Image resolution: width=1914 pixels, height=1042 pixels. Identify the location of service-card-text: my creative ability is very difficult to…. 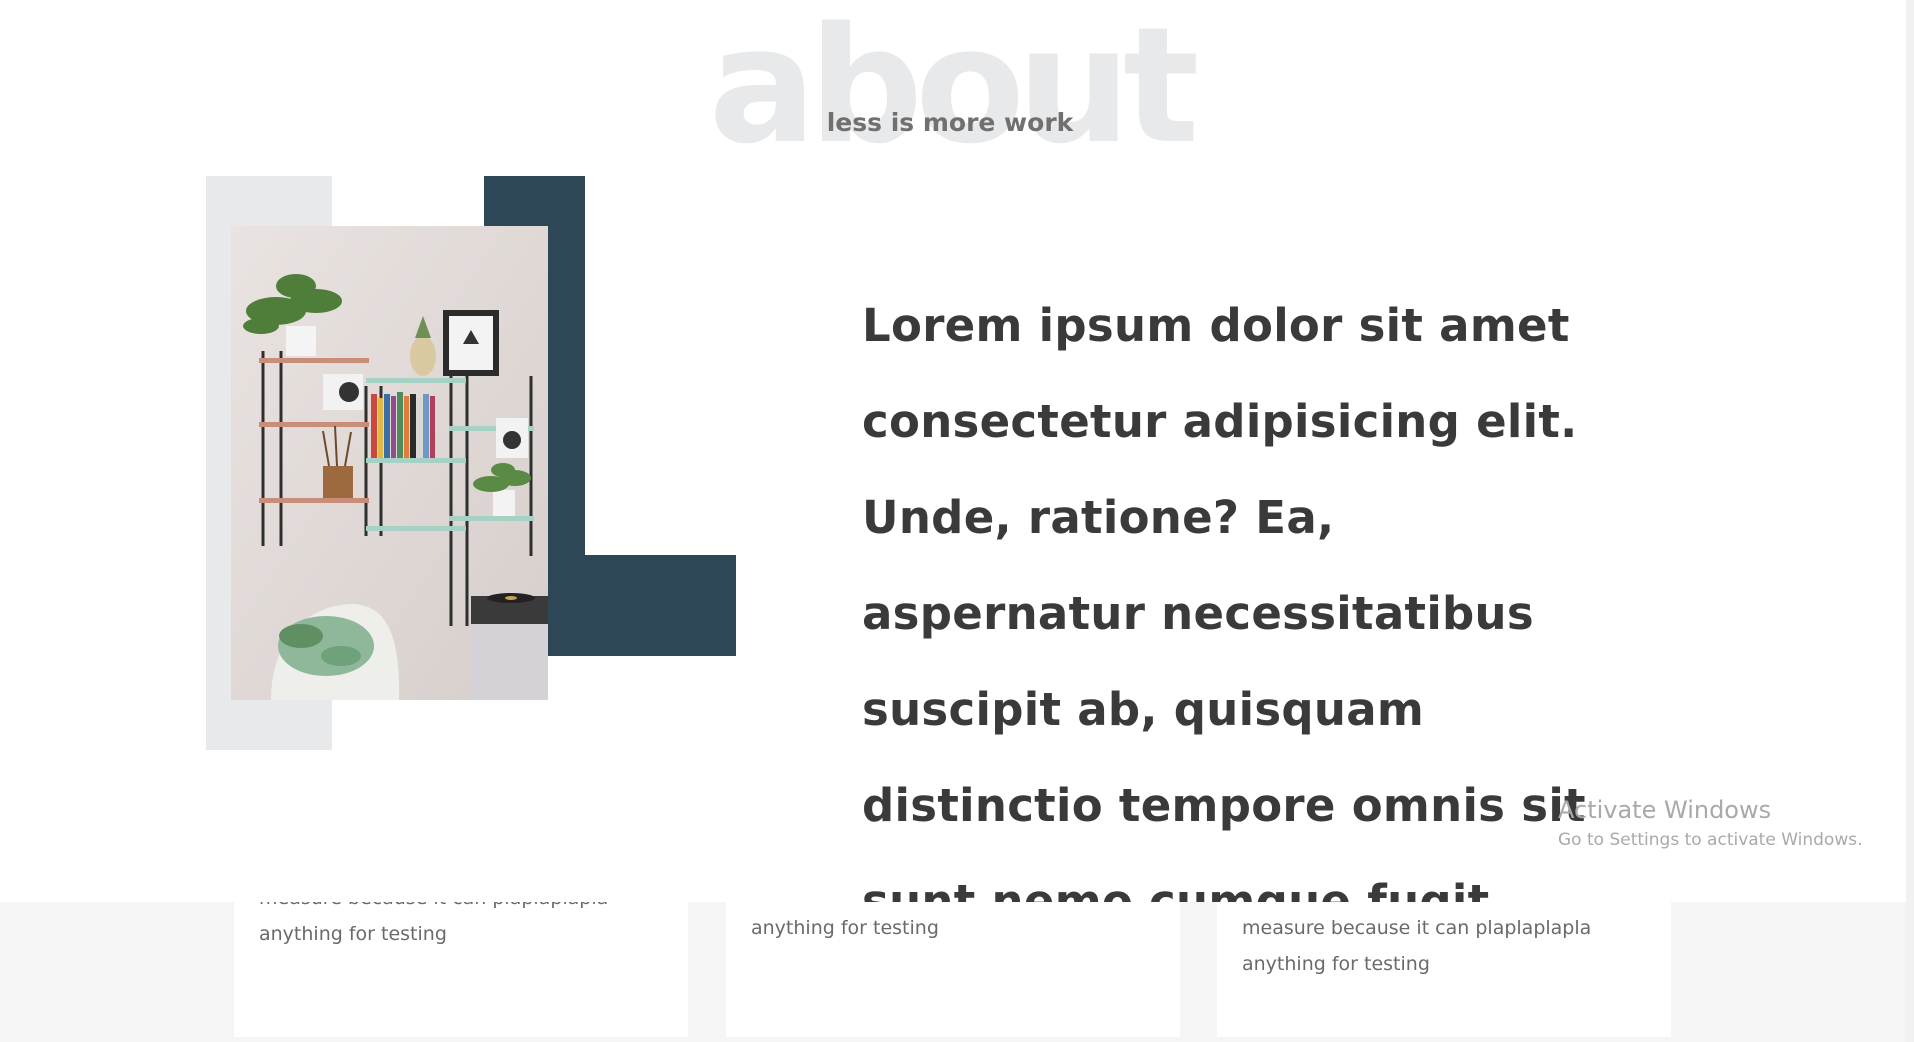
(1417, 938).